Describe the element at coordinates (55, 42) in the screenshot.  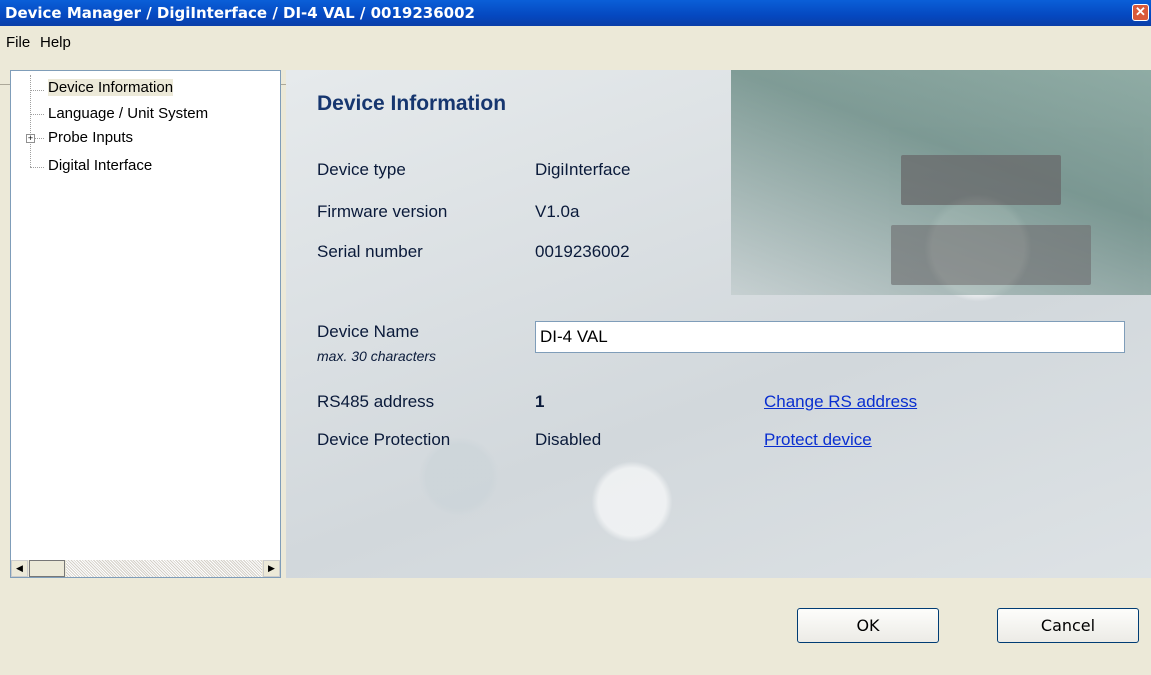
I see `menu-help: Help` at that location.